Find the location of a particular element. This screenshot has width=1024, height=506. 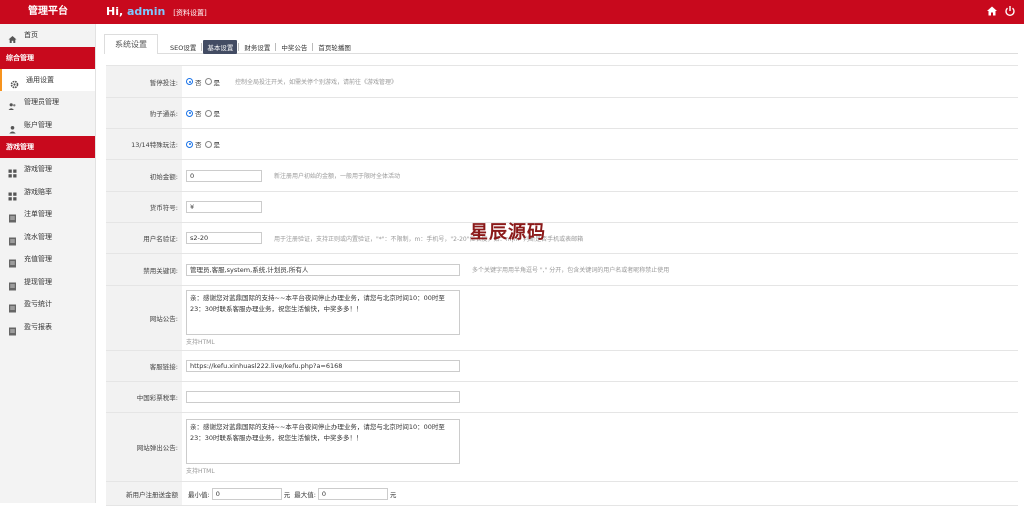

min-value-label: 最小值: is located at coordinates (199, 494).